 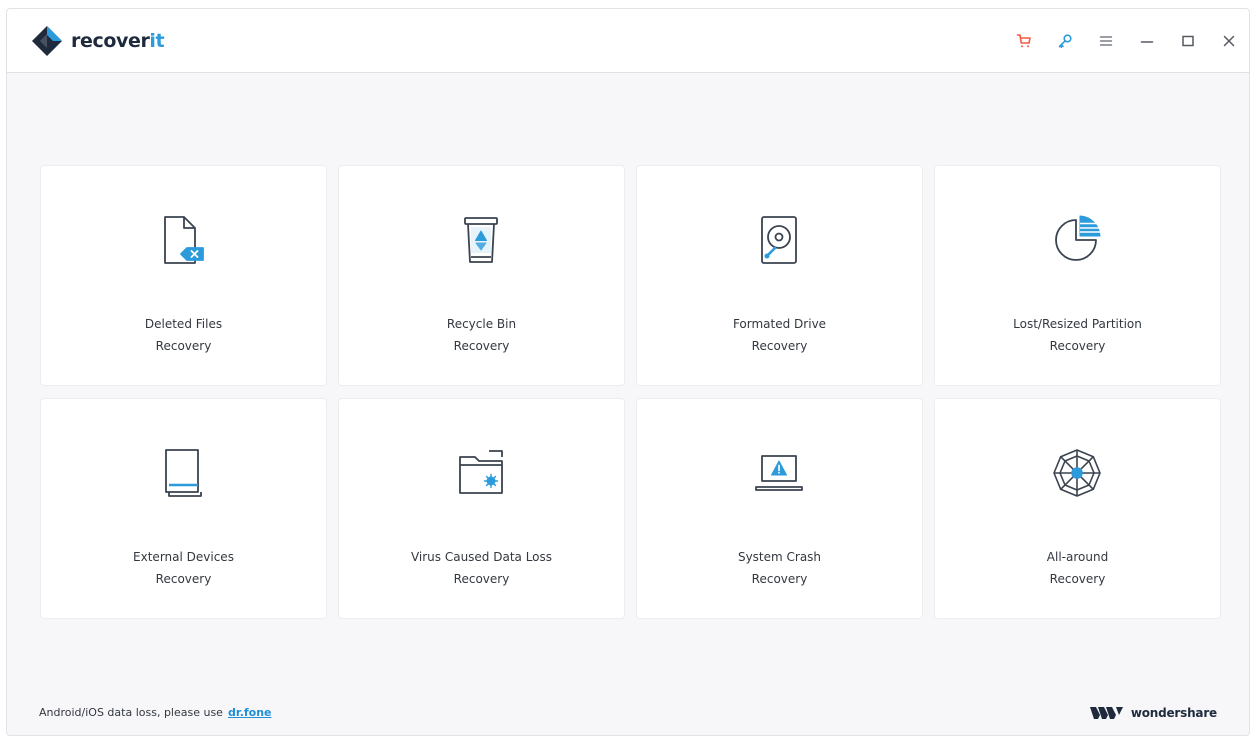 What do you see at coordinates (118, 41) in the screenshot?
I see `app-name: recoverit` at bounding box center [118, 41].